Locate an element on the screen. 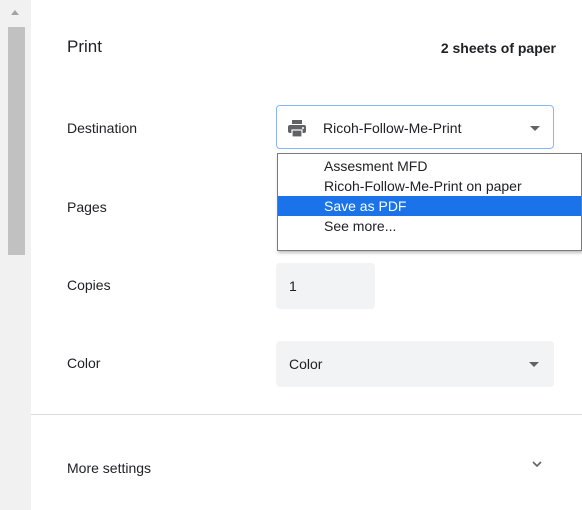 The image size is (582, 510). sheet-count: 2 sheets of paper is located at coordinates (498, 48).